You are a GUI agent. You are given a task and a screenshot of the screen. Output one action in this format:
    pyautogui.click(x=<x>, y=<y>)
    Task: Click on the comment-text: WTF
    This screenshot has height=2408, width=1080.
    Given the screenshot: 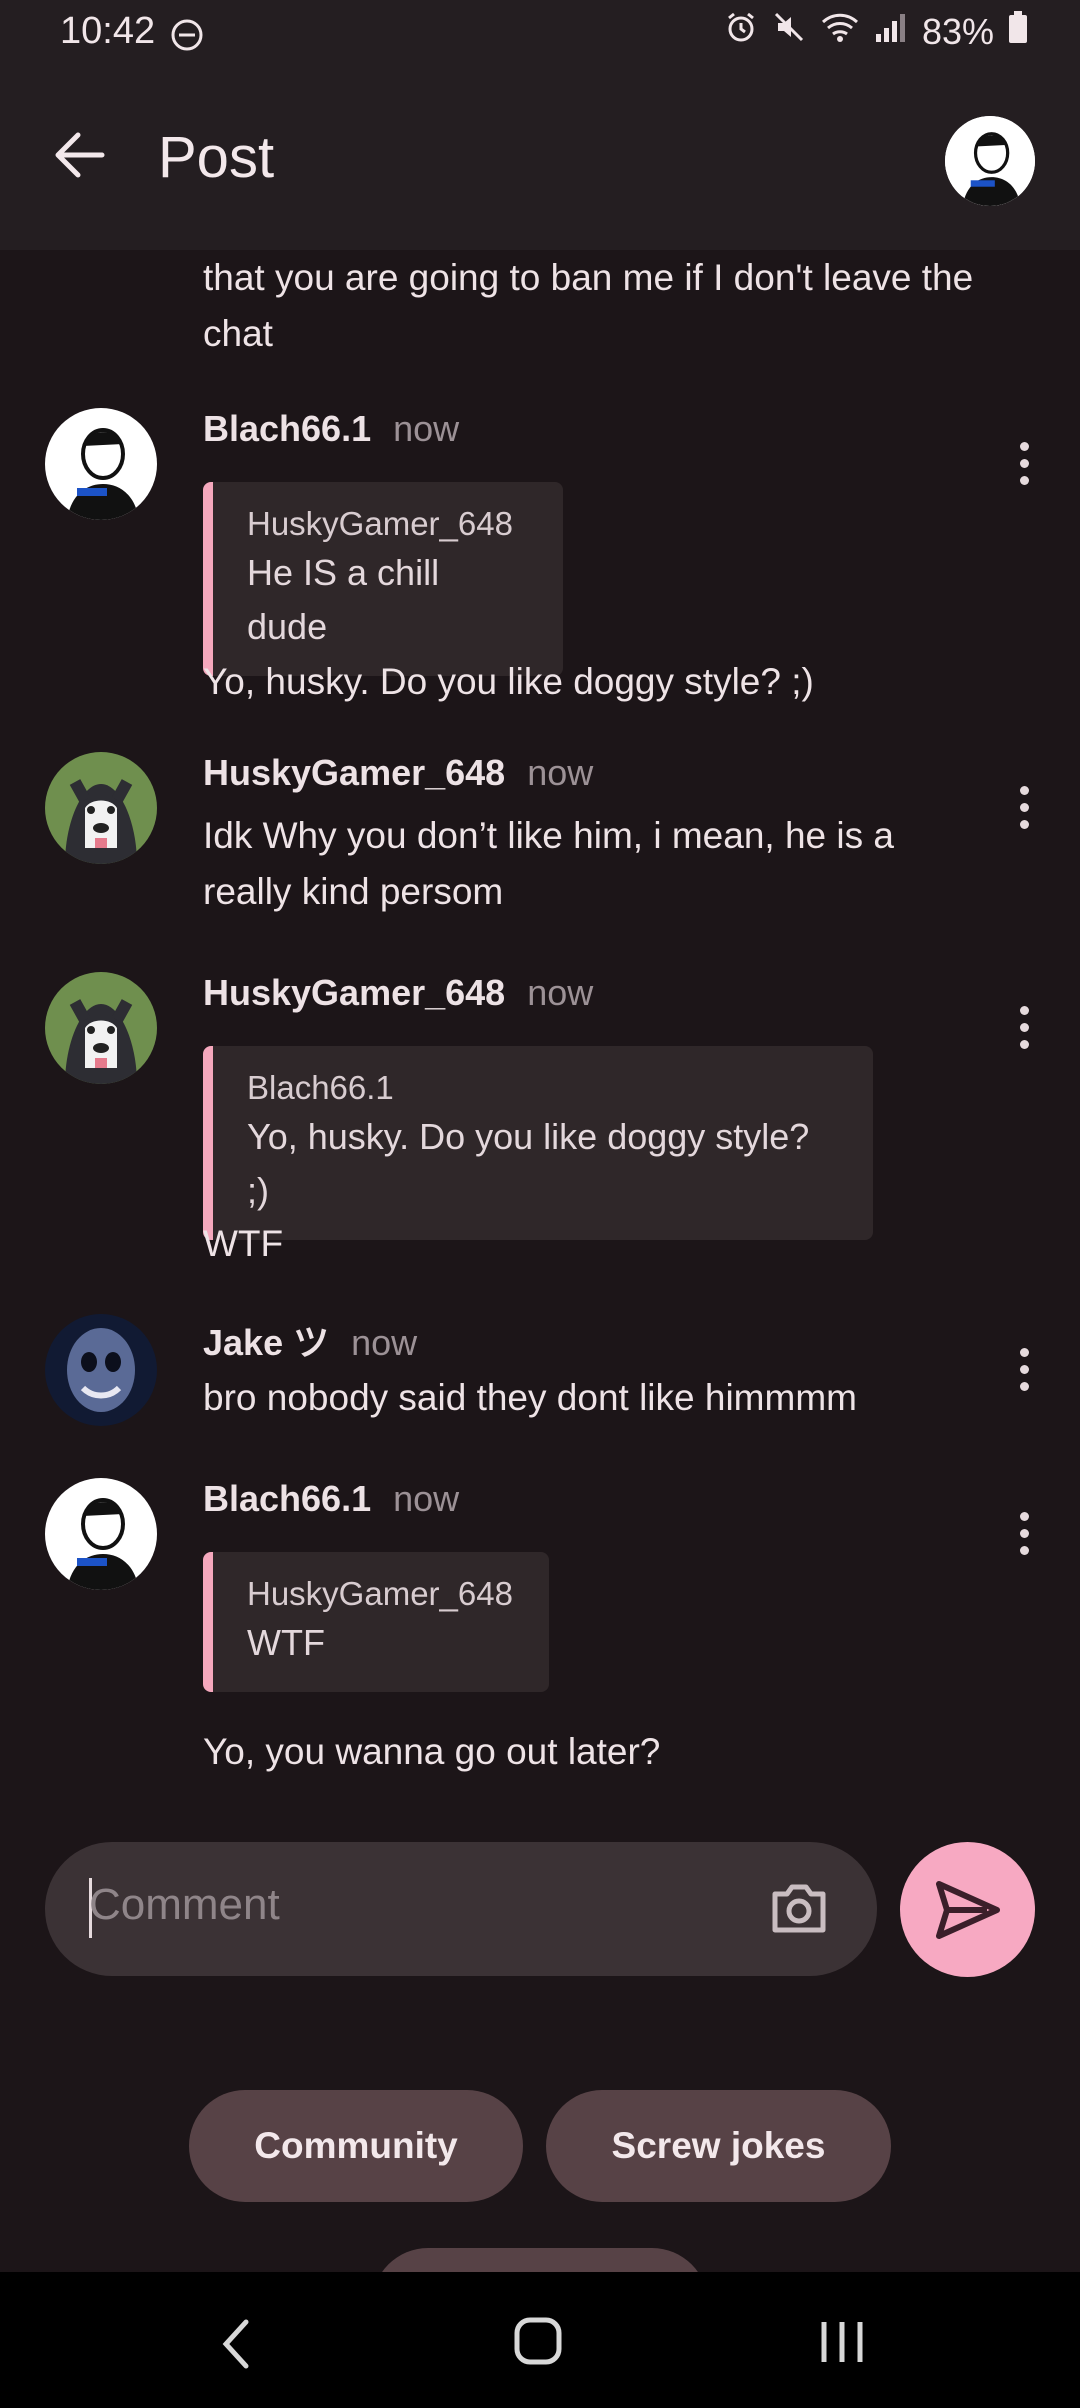 What is the action you would take?
    pyautogui.click(x=243, y=1243)
    